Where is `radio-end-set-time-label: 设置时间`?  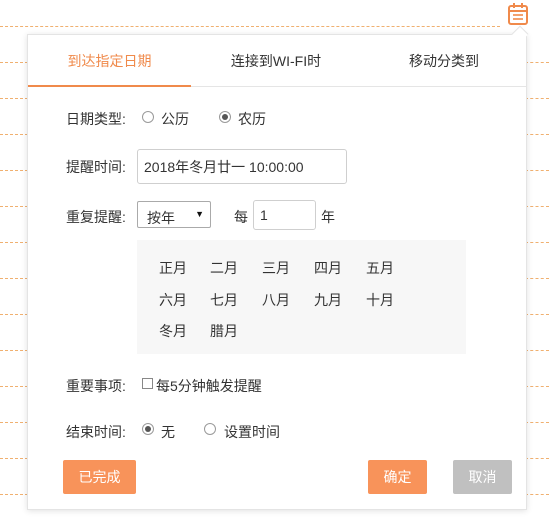
radio-end-set-time-label: 设置时间 is located at coordinates (252, 432).